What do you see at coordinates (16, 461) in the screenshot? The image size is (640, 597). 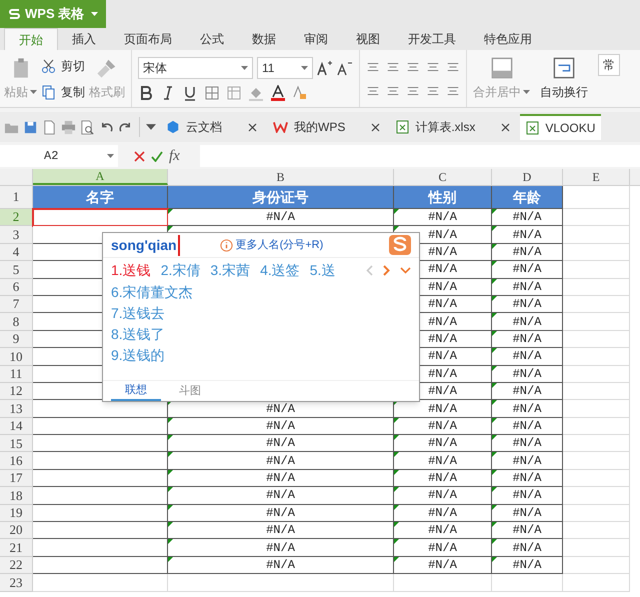 I see `row-header: 16` at bounding box center [16, 461].